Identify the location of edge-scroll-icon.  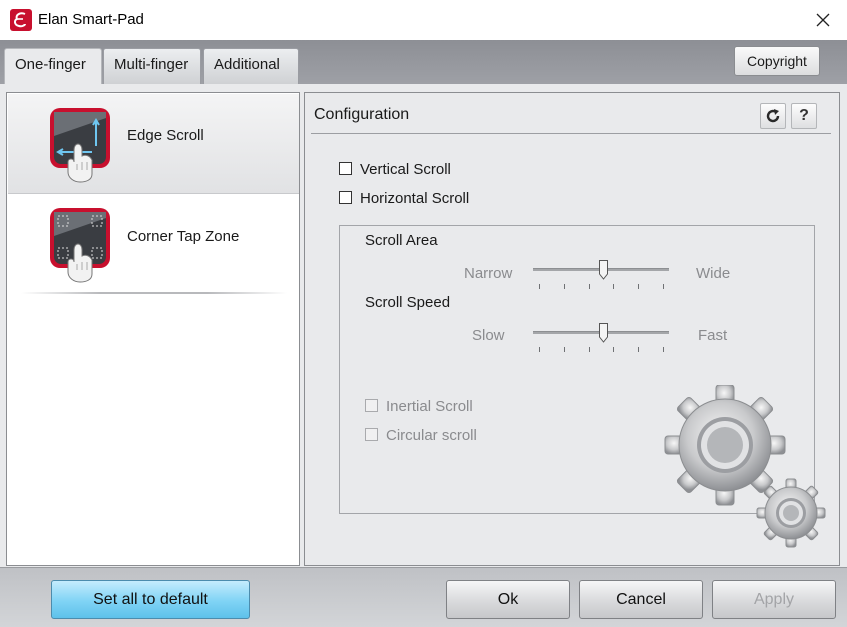
(80, 145).